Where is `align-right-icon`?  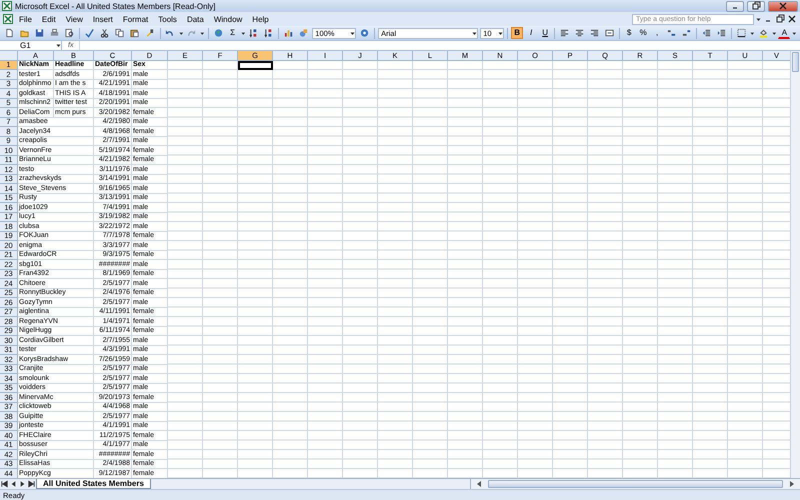
align-right-icon is located at coordinates (595, 33).